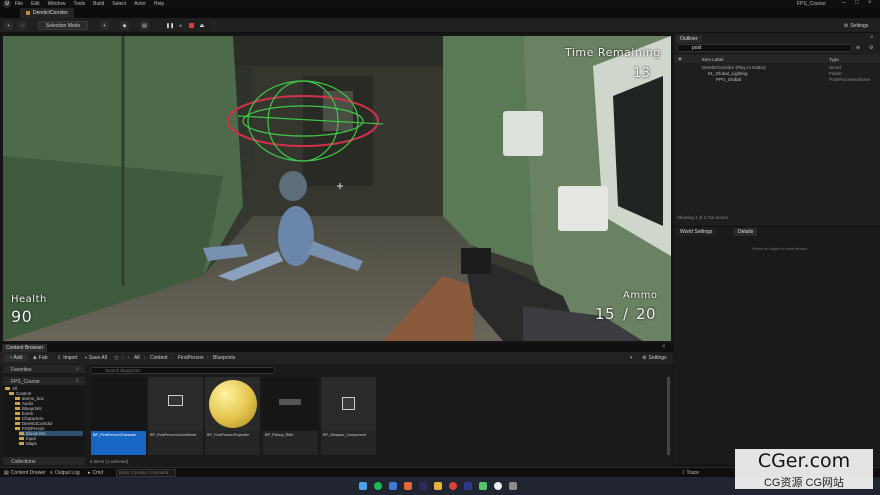 This screenshot has width=880, height=495. Describe the element at coordinates (871, 48) in the screenshot. I see `outliner-settings-icon: ⚙` at that location.